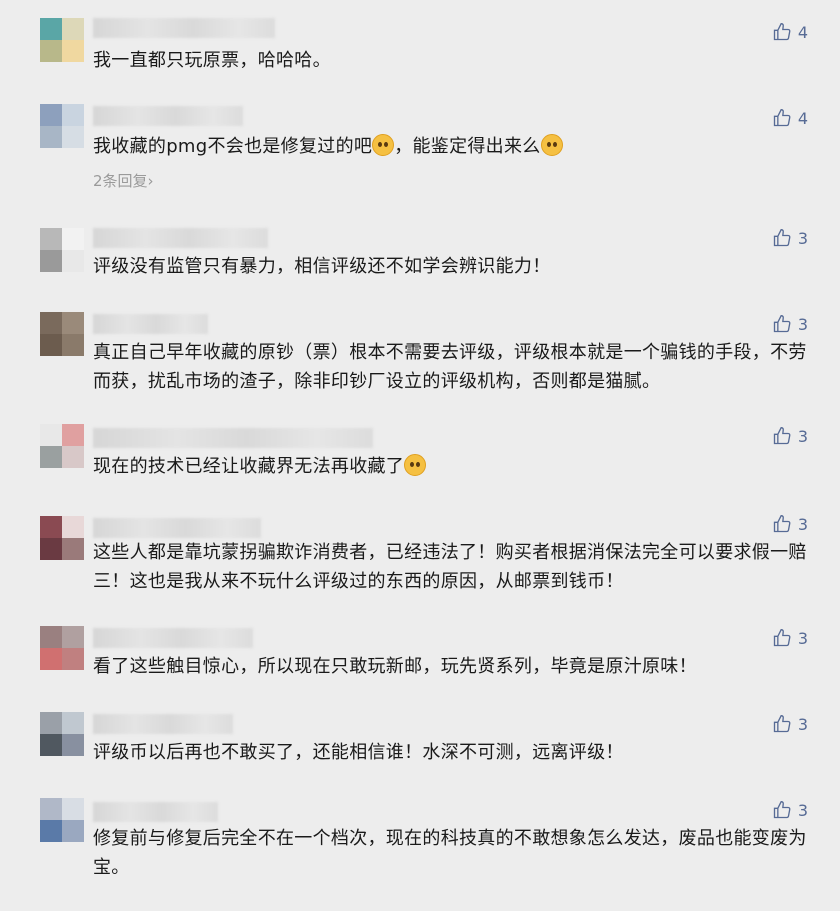 The height and width of the screenshot is (911, 840). What do you see at coordinates (212, 60) in the screenshot?
I see `comment-text: 我一直都只玩原票，哈哈哈。` at bounding box center [212, 60].